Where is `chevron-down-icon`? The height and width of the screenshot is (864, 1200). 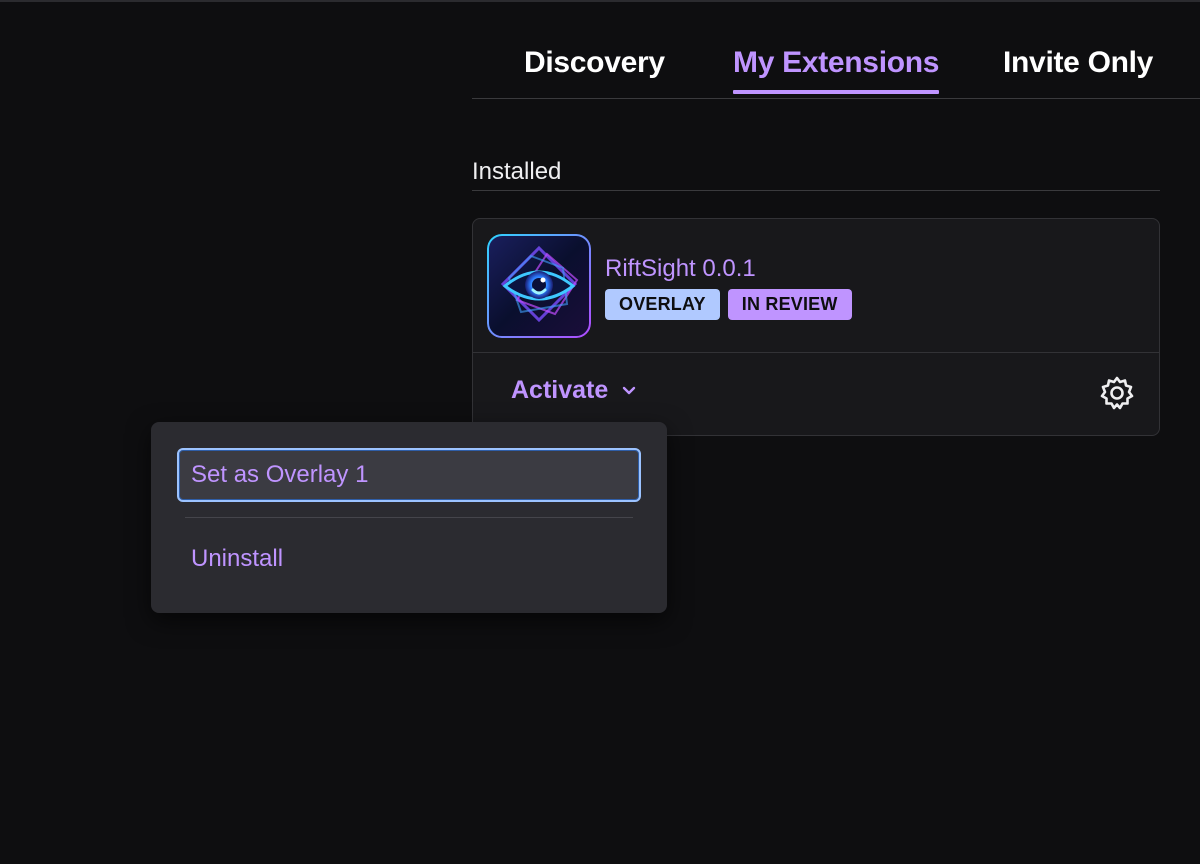
chevron-down-icon is located at coordinates (629, 390).